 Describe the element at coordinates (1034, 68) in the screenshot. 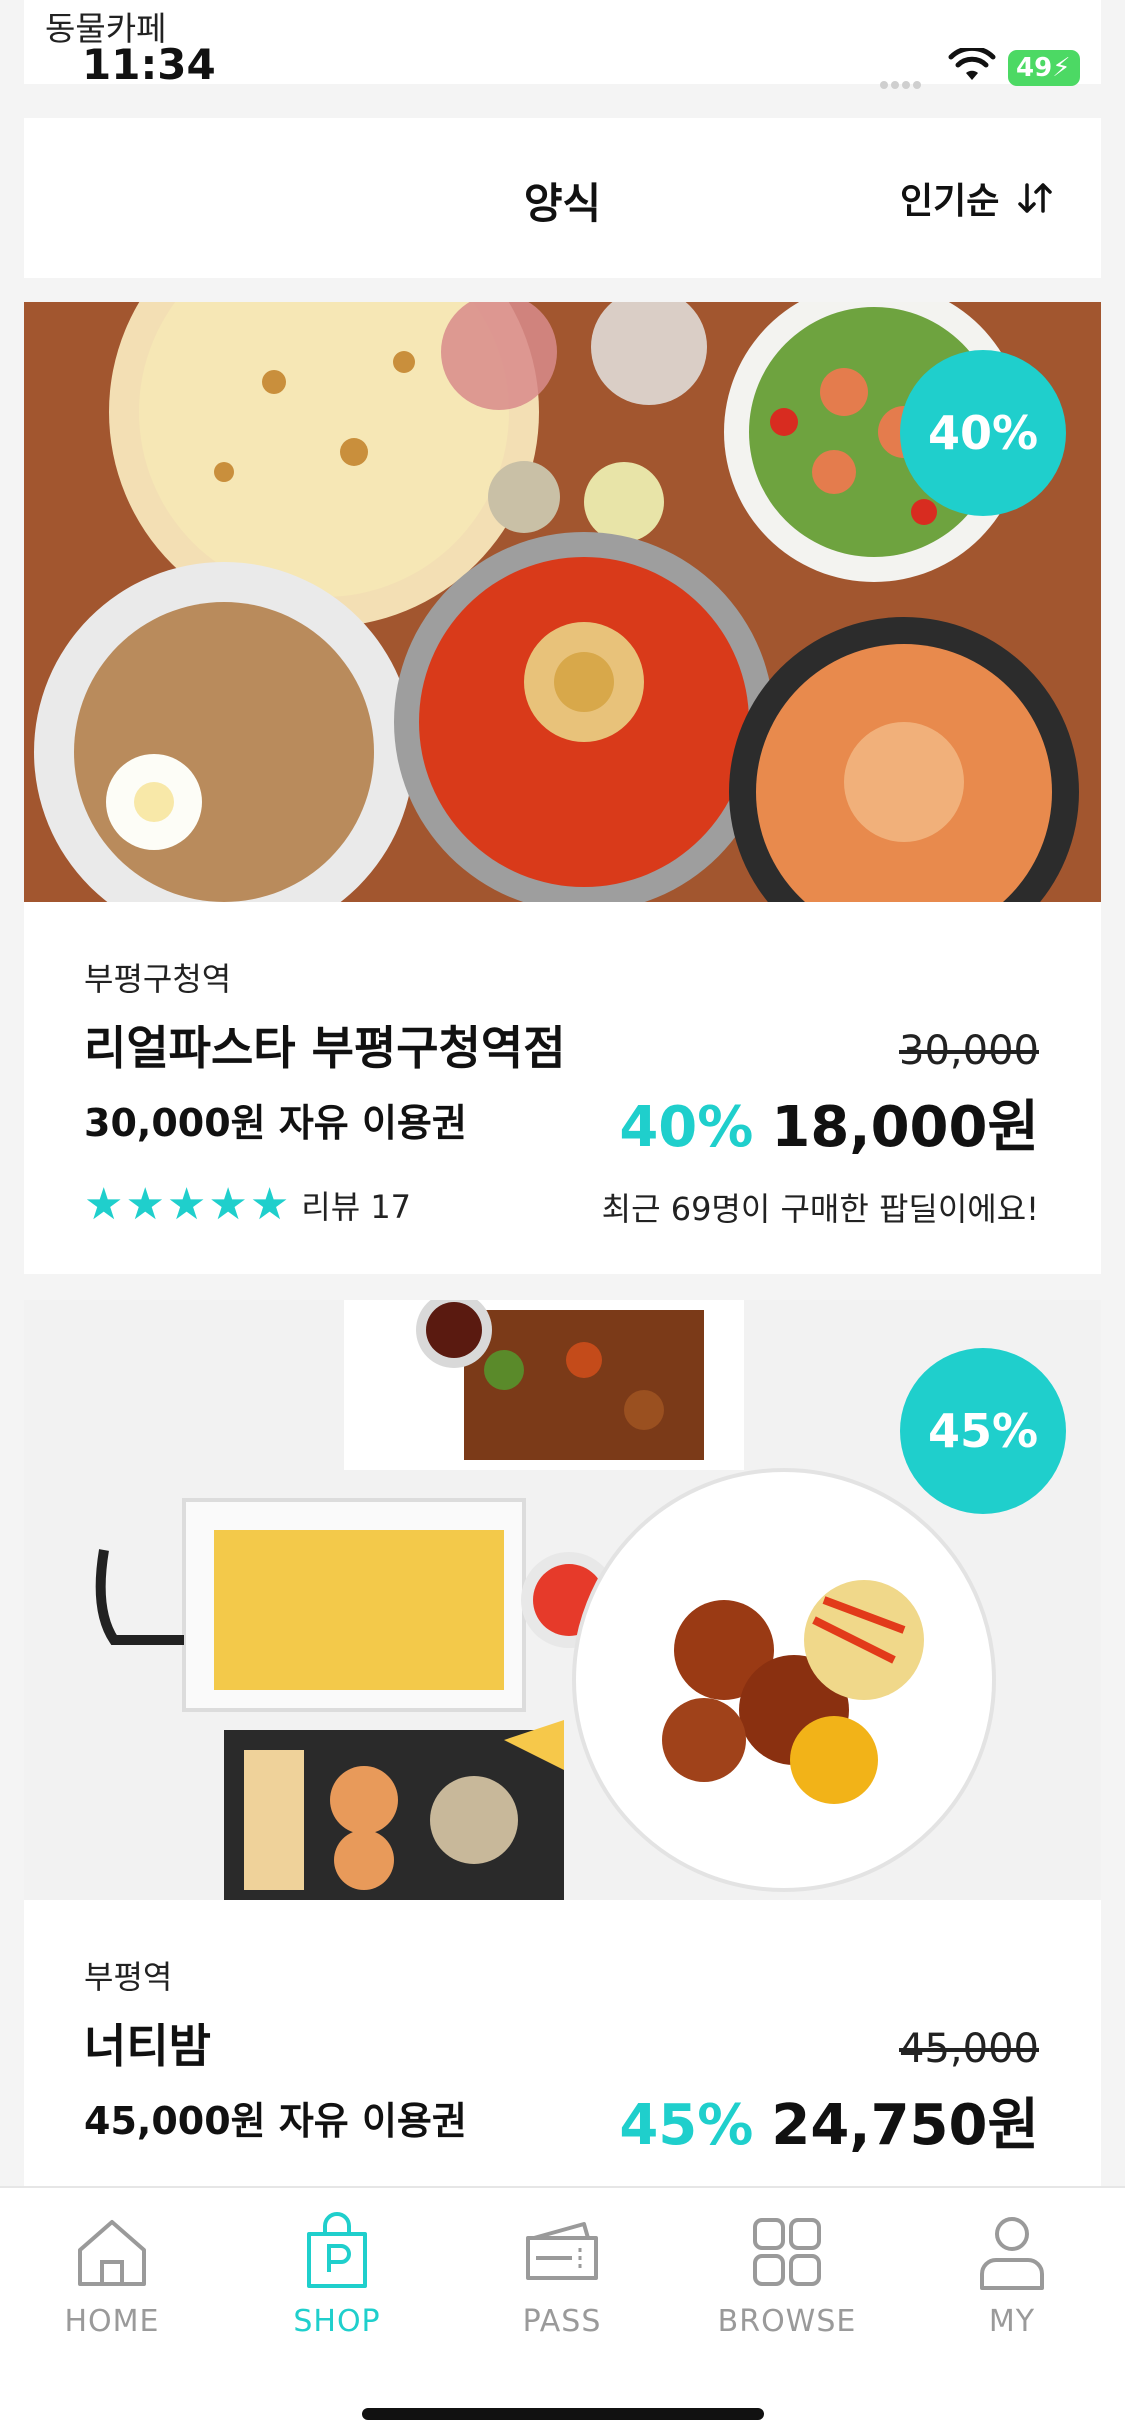

I see `battery-level: 49` at that location.